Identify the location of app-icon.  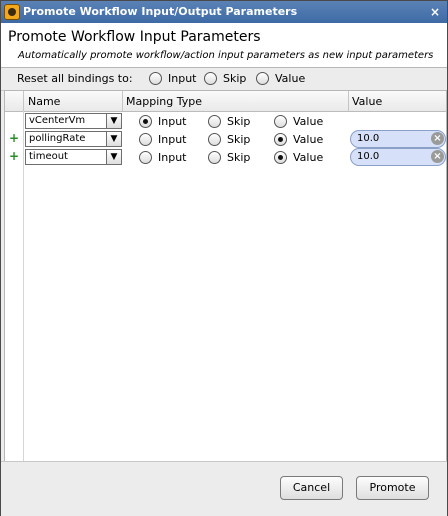
(12, 12).